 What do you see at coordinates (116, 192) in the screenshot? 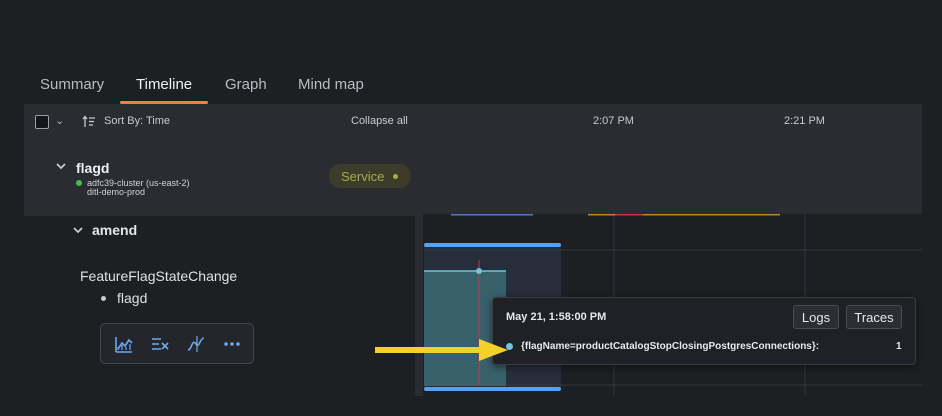
I see `service-environment: ditl-demo-prod` at bounding box center [116, 192].